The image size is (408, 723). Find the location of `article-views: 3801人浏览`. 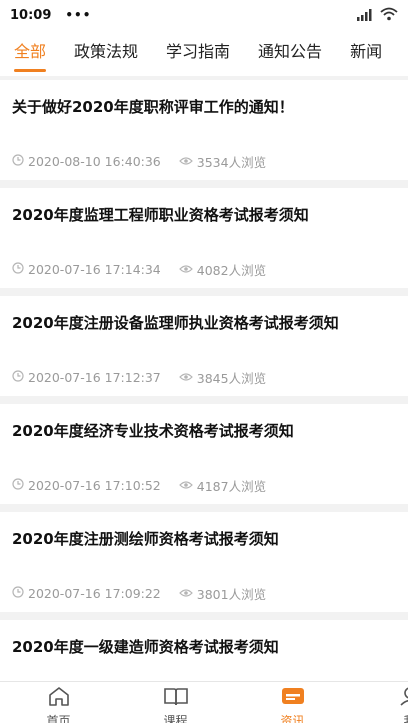

article-views: 3801人浏览 is located at coordinates (231, 594).